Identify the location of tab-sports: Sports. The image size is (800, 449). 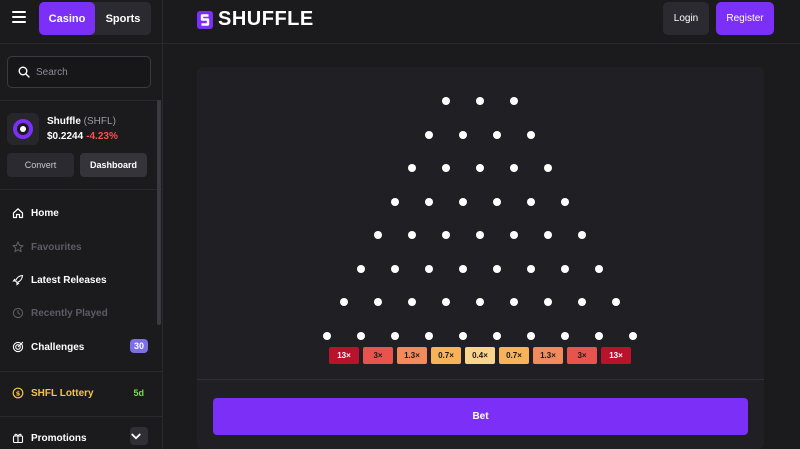
(123, 18).